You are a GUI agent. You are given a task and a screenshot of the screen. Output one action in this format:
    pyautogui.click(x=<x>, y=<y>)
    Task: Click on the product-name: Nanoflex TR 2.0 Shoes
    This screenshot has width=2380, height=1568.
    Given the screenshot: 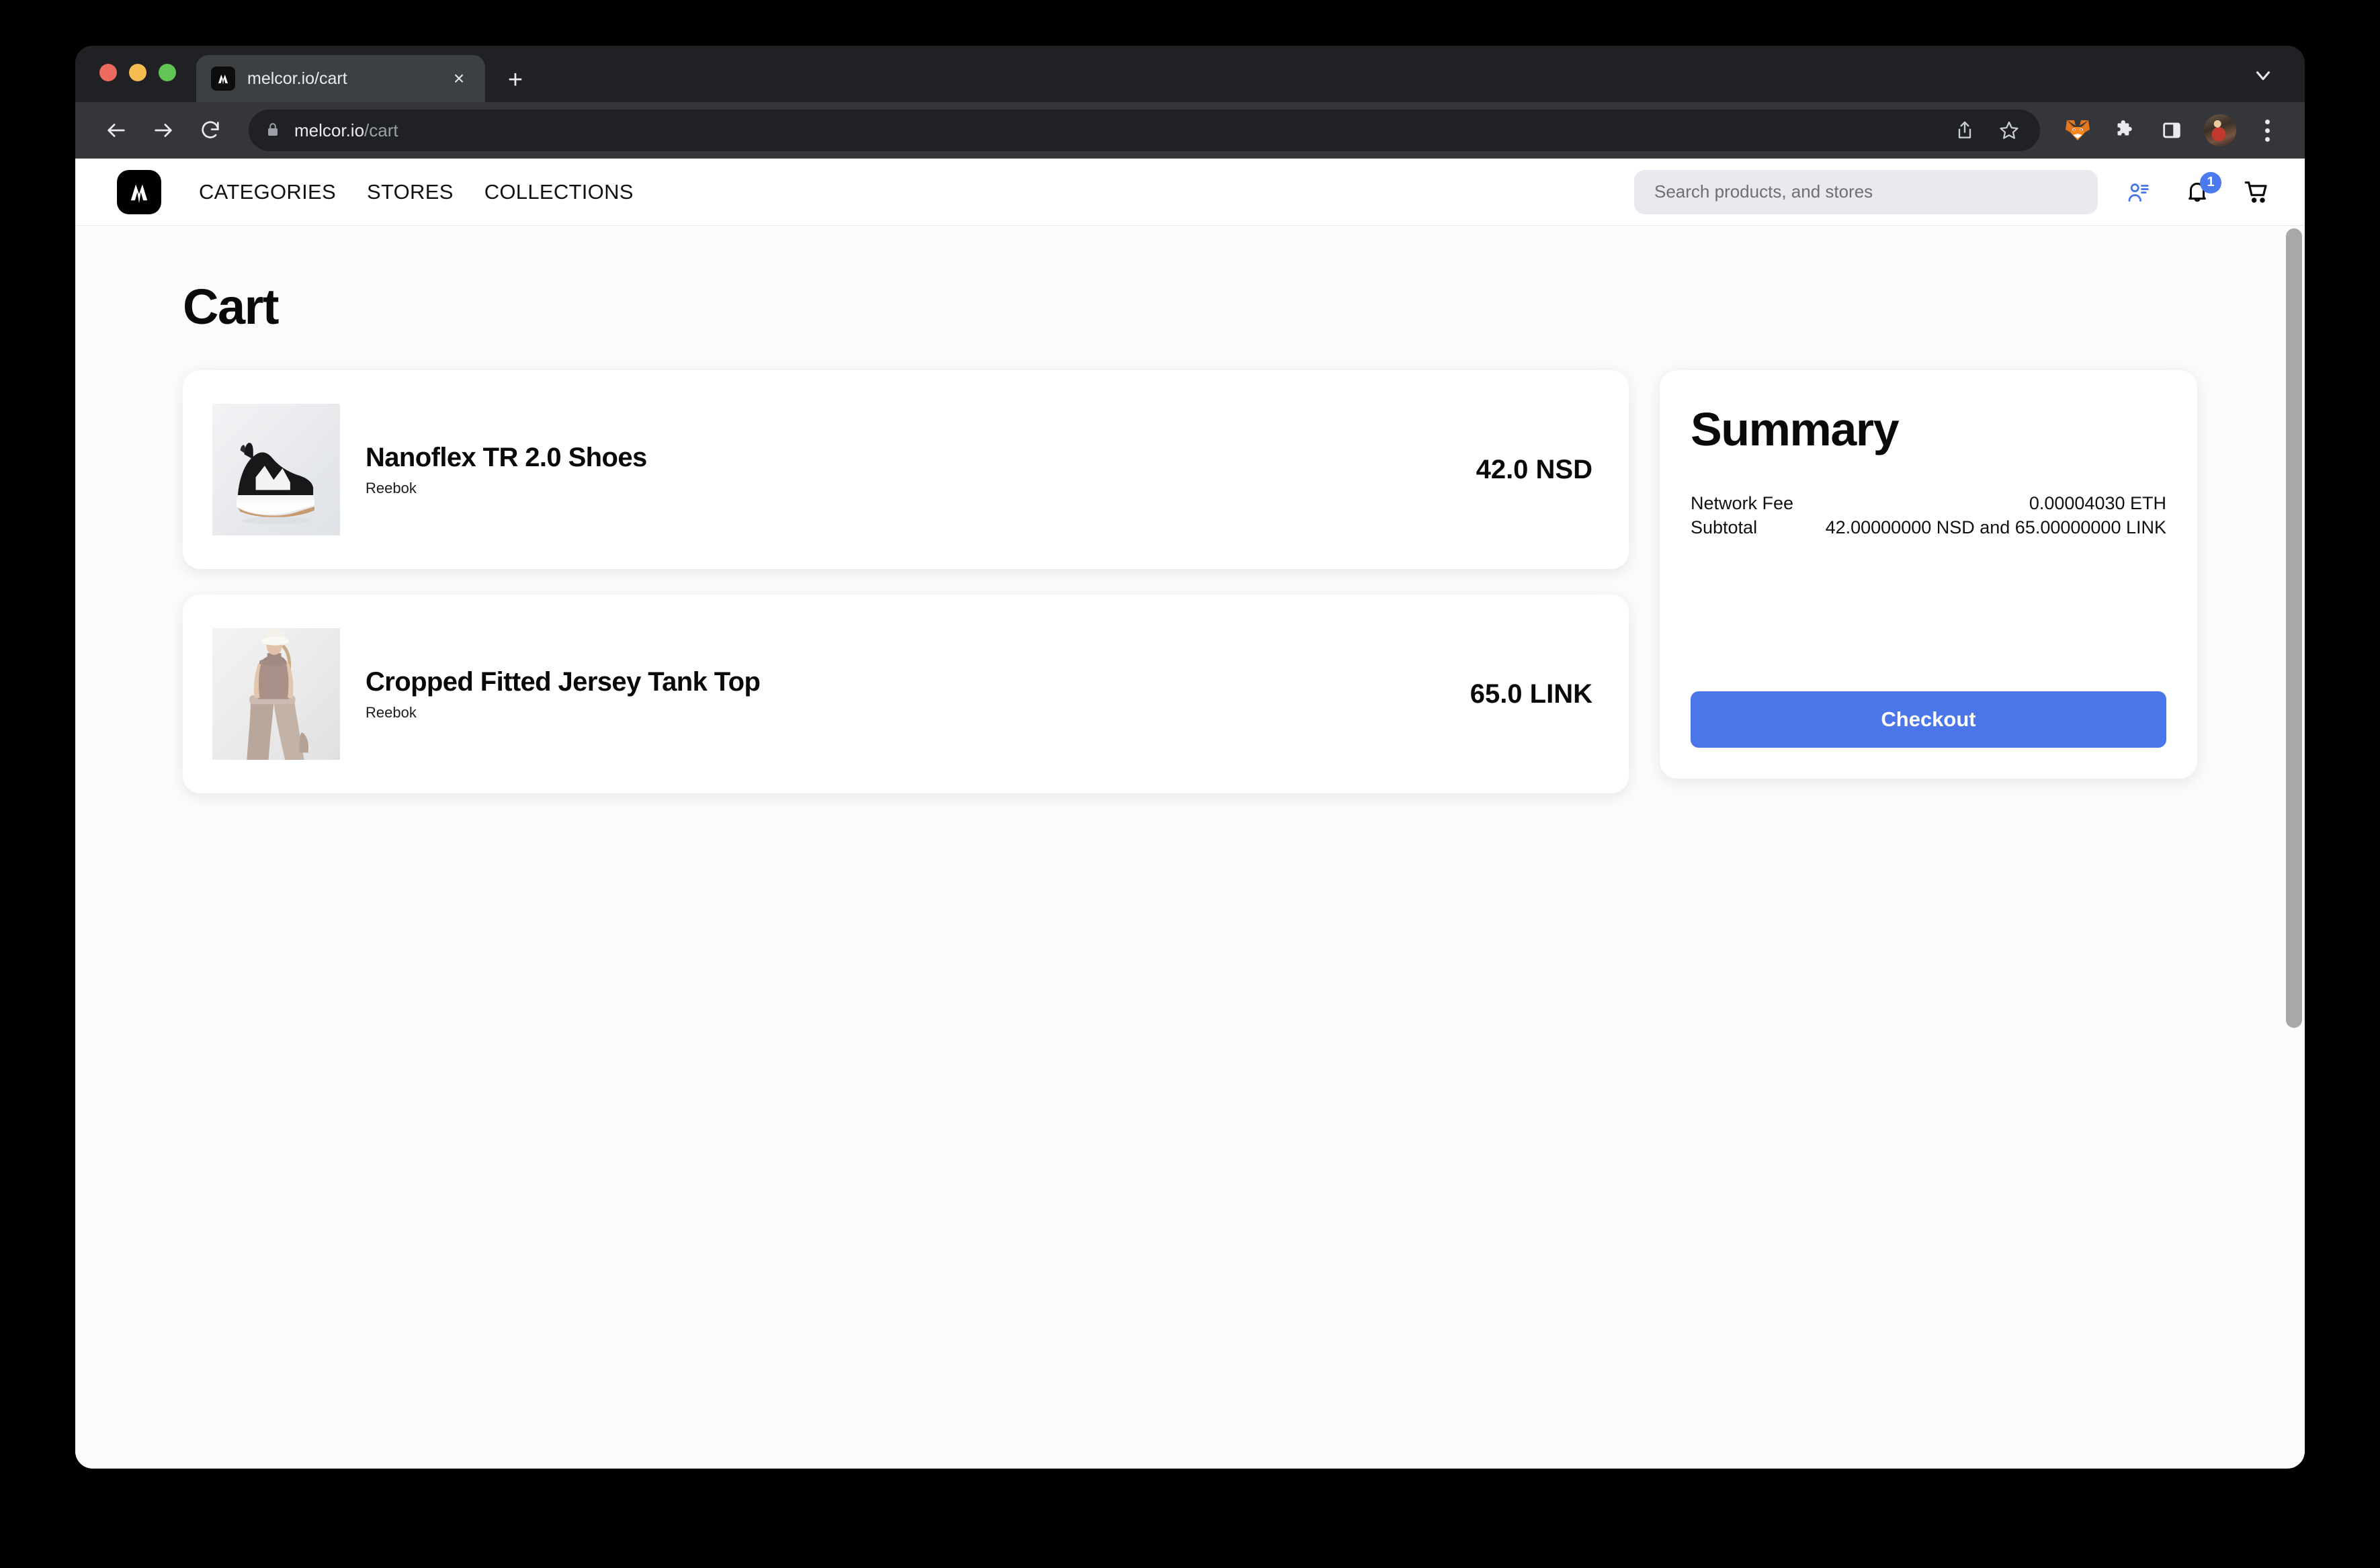 What is the action you would take?
    pyautogui.click(x=507, y=457)
    